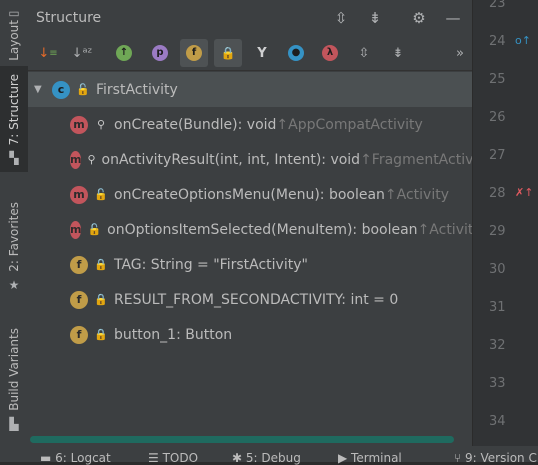 The image size is (538, 465). I want to click on hide-icon: —, so click(453, 18).